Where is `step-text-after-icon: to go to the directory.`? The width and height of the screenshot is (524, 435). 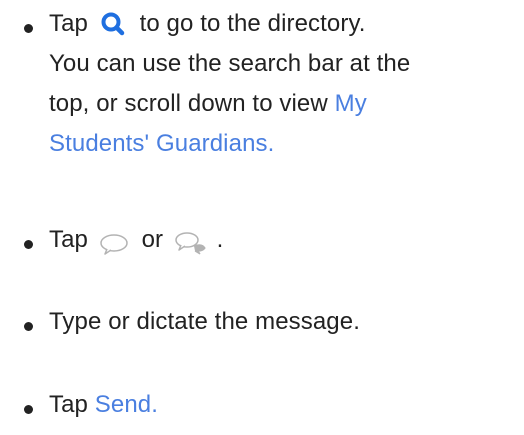 step-text-after-icon: to go to the directory. is located at coordinates (252, 23).